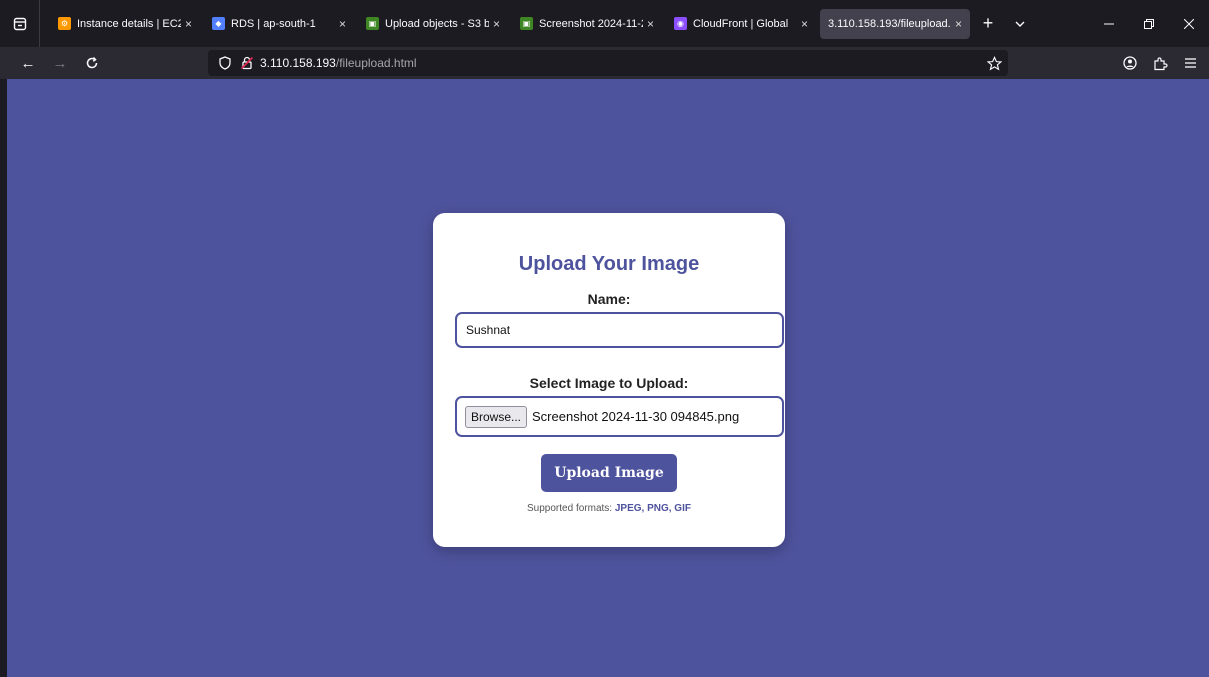  I want to click on name-input, so click(619, 330).